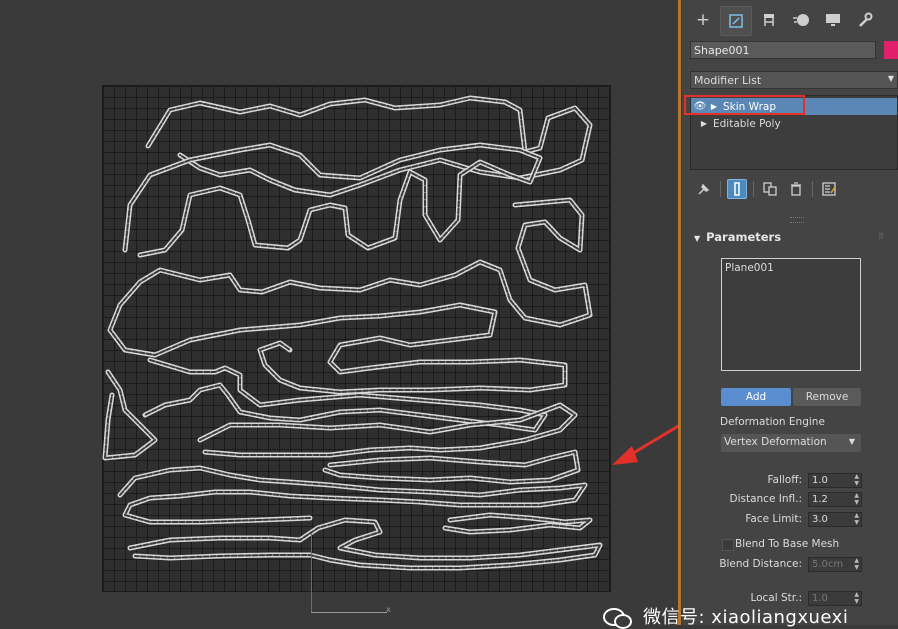  Describe the element at coordinates (728, 80) in the screenshot. I see `modifier-list-label: Modifier List` at that location.